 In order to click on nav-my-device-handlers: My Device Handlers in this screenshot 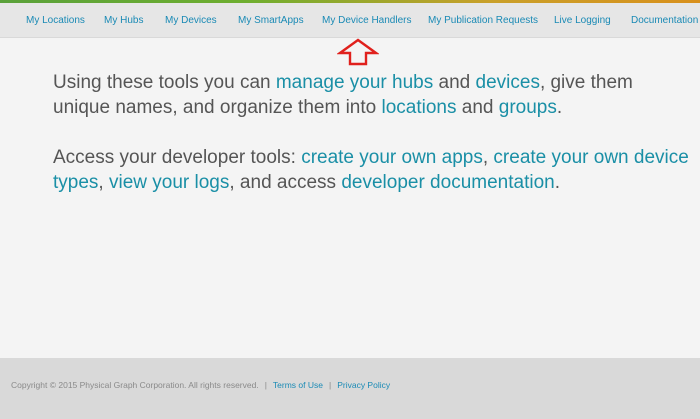, I will do `click(366, 21)`.